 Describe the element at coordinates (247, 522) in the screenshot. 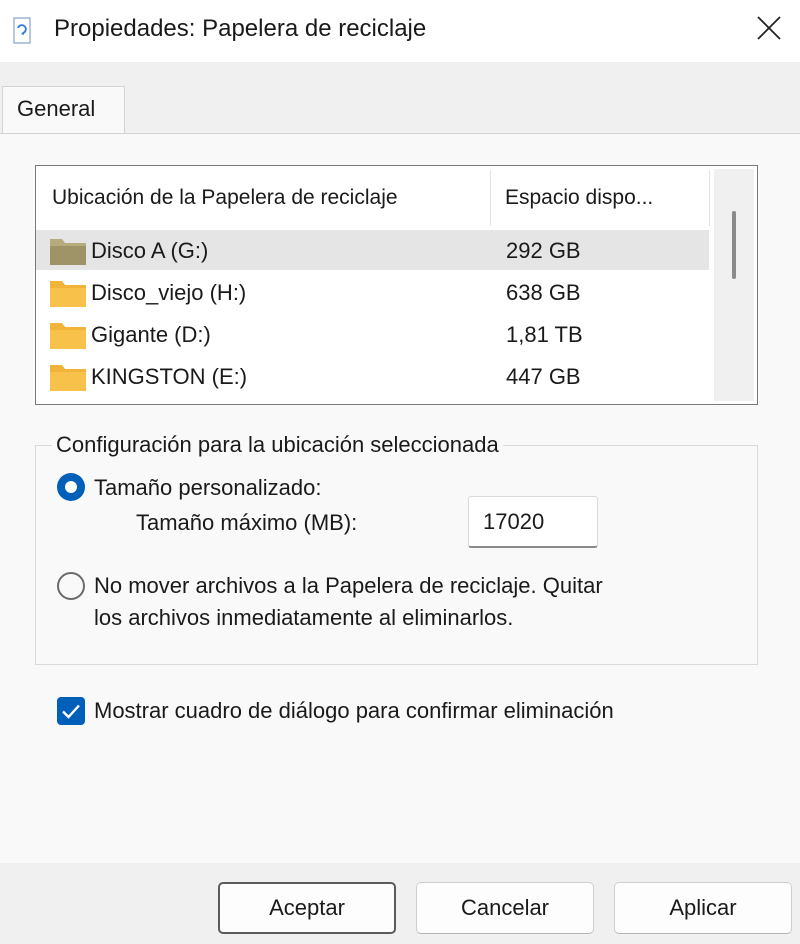

I see `max-size-label: Tamaño máximo (MB):` at that location.